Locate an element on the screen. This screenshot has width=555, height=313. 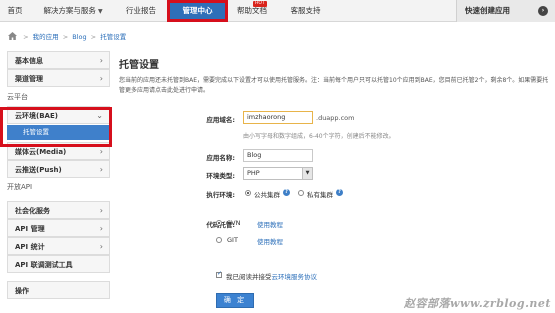
sidebar-item-label: 操作 is located at coordinates (22, 291).